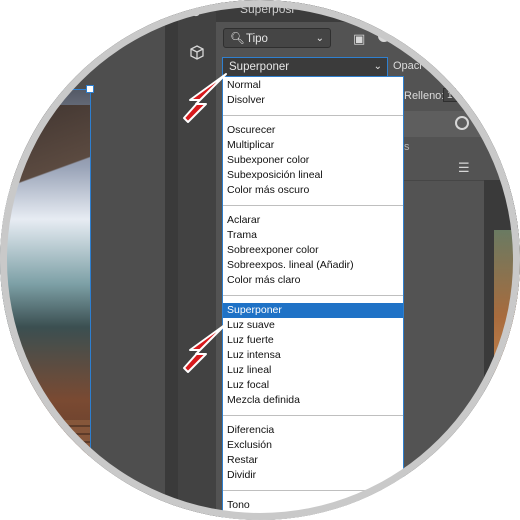  Describe the element at coordinates (257, 39) in the screenshot. I see `layer-filter-label: Tipo` at that location.